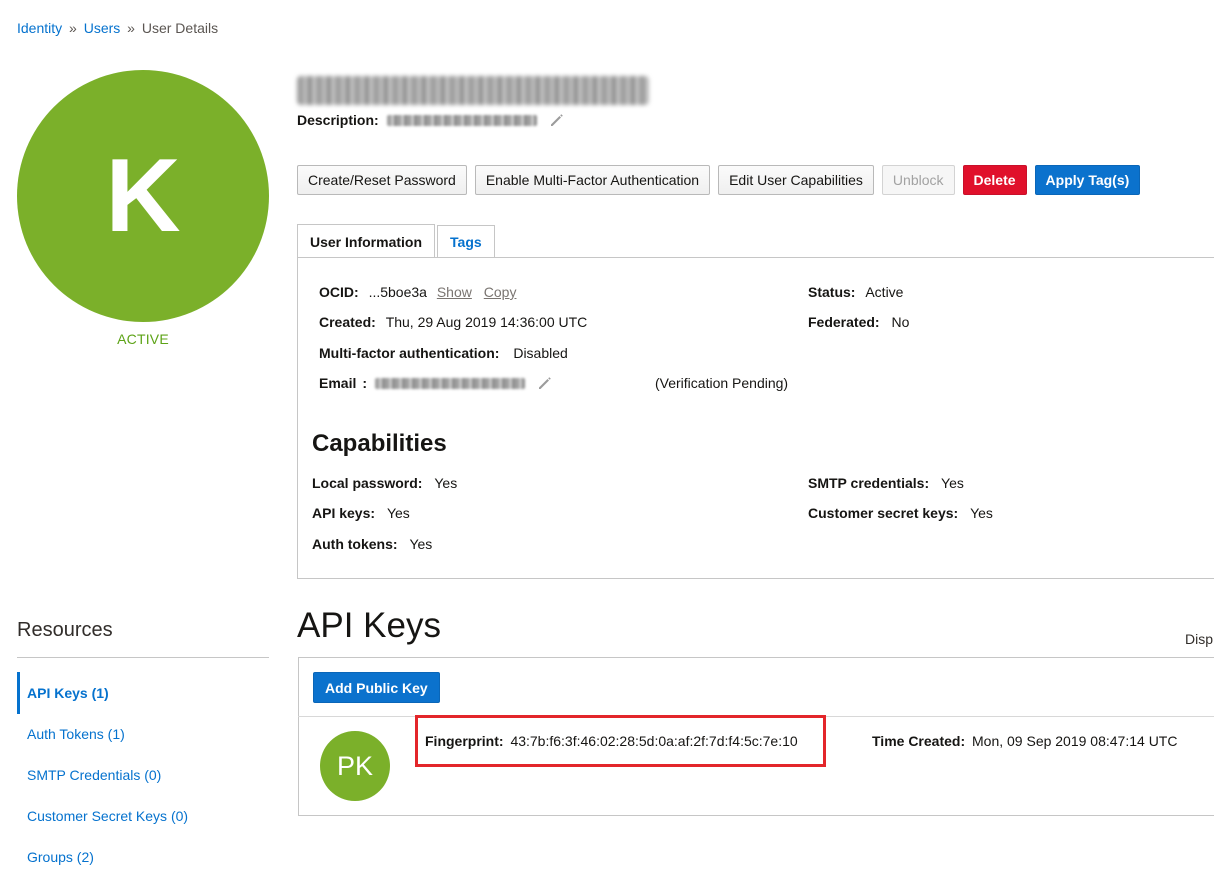 Image resolution: width=1214 pixels, height=883 pixels. What do you see at coordinates (466, 241) in the screenshot?
I see `tab-tags: Tags` at bounding box center [466, 241].